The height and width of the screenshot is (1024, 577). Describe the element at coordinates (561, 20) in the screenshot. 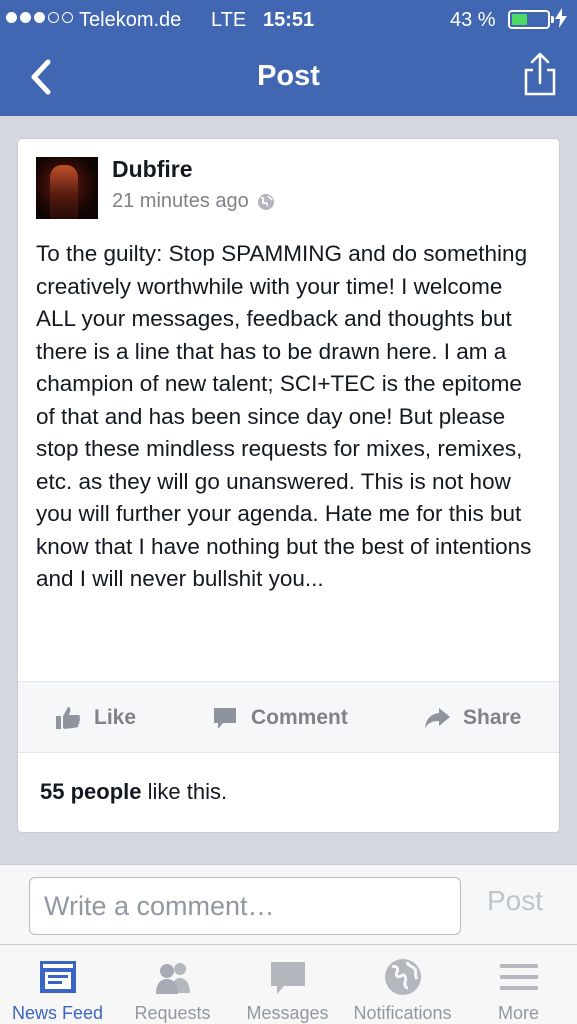

I see `charging-icon` at that location.